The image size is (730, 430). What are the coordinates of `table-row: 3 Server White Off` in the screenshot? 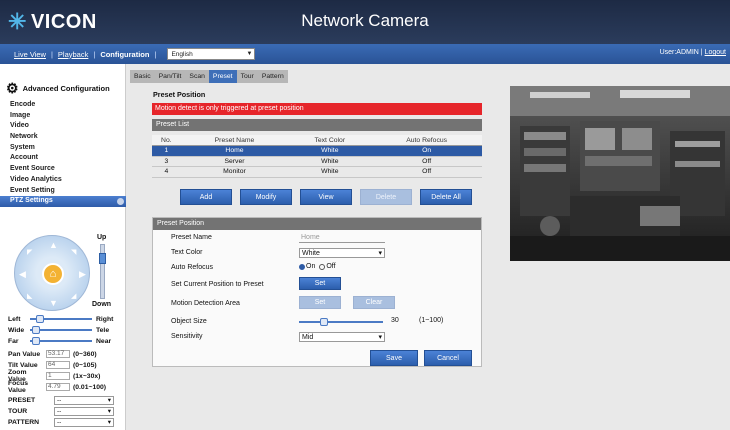 It's located at (317, 161).